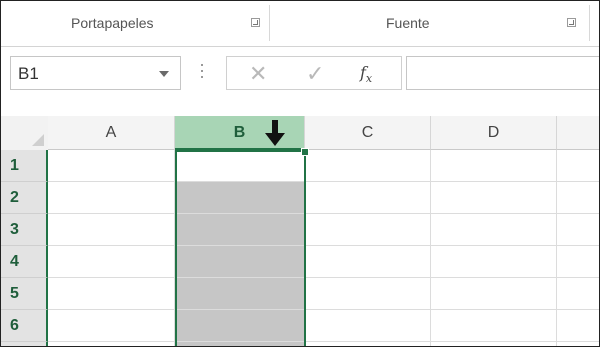 Image resolution: width=600 pixels, height=347 pixels. Describe the element at coordinates (578, 344) in the screenshot. I see `cell-e7` at that location.